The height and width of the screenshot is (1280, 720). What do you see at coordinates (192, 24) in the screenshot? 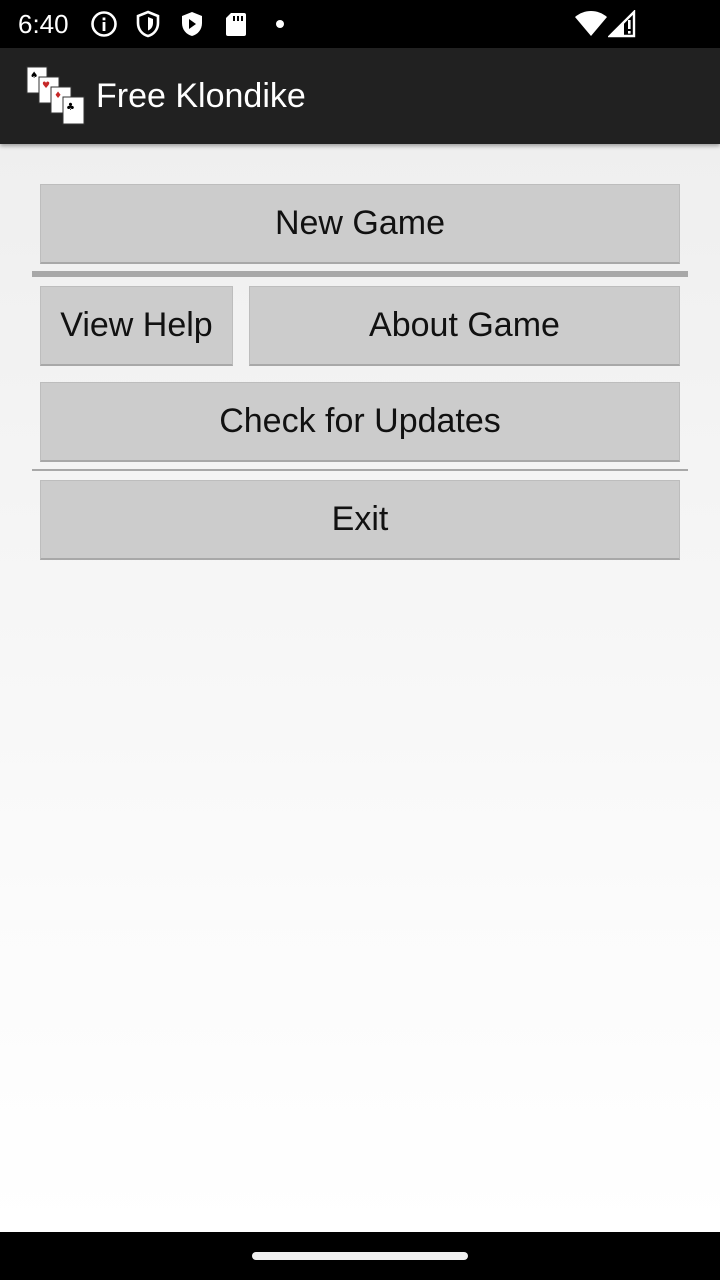
I see `vpn-shield-icon` at bounding box center [192, 24].